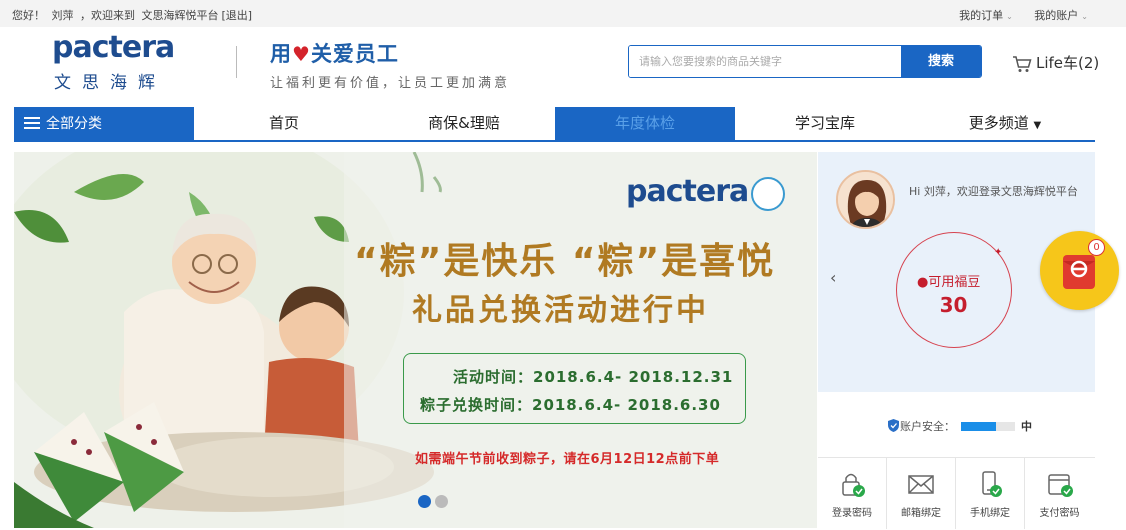 The width and height of the screenshot is (1126, 530). Describe the element at coordinates (990, 513) in the screenshot. I see `shortcut-label: 手机绑定` at that location.